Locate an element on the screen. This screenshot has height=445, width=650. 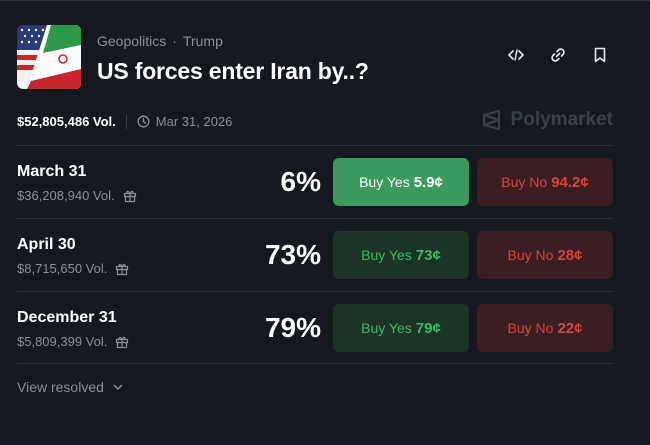
outcome-volume-text: $5,809,399 Vol. is located at coordinates (62, 341).